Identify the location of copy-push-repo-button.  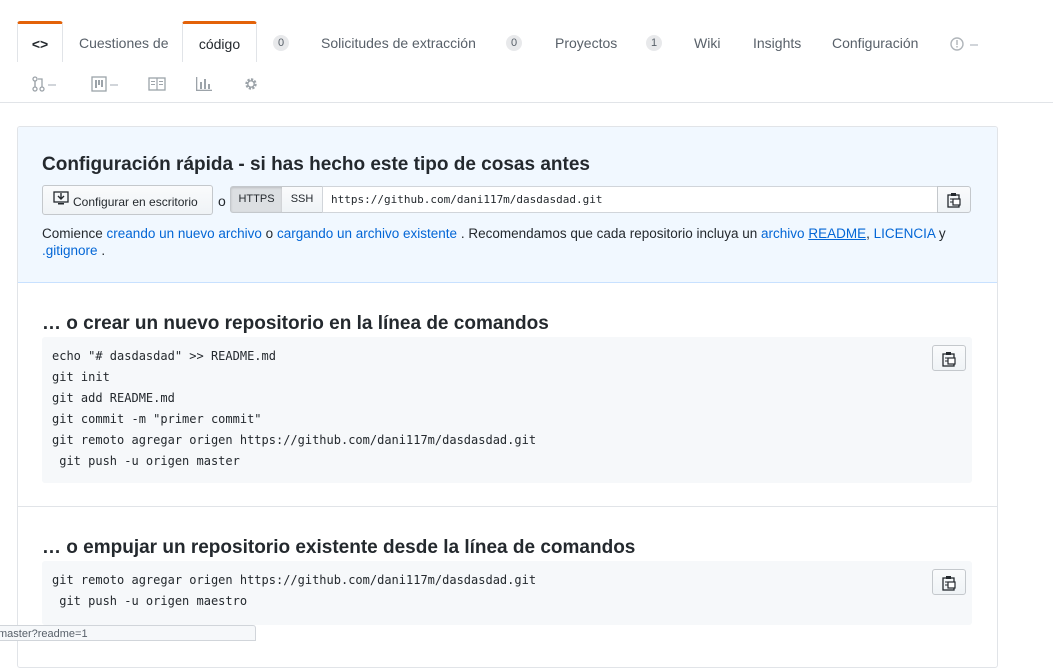
(949, 582).